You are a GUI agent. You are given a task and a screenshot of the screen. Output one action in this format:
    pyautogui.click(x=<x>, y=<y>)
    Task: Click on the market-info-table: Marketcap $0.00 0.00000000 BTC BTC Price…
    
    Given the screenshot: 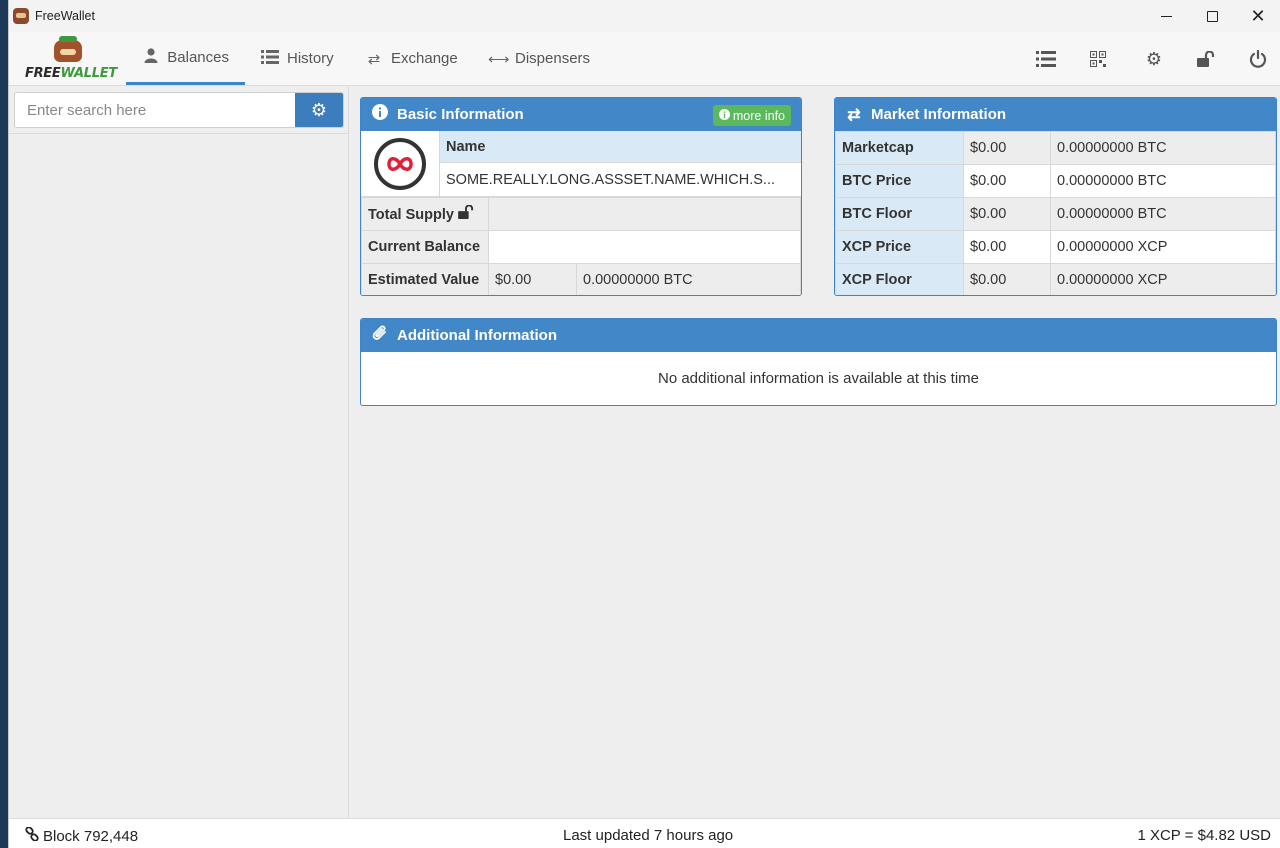 What is the action you would take?
    pyautogui.click(x=1055, y=213)
    